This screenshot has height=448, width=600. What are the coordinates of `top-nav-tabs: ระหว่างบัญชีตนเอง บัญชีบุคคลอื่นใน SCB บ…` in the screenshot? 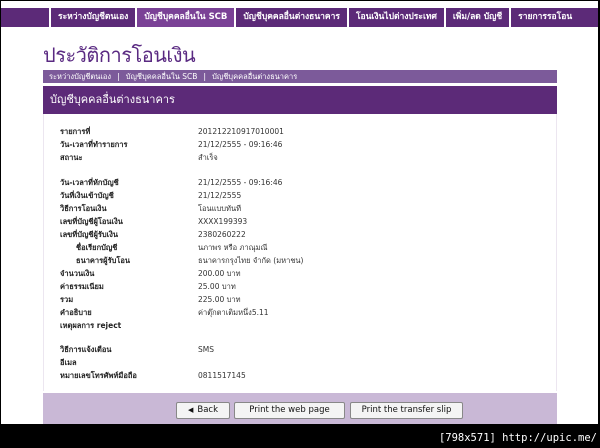 It's located at (299, 17).